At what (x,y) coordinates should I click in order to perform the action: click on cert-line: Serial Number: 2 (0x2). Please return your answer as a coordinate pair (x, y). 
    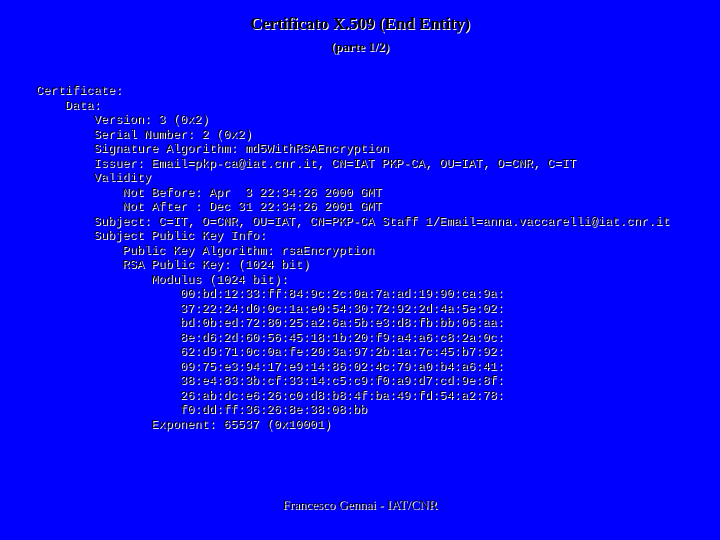
    Looking at the image, I should click on (144, 134).